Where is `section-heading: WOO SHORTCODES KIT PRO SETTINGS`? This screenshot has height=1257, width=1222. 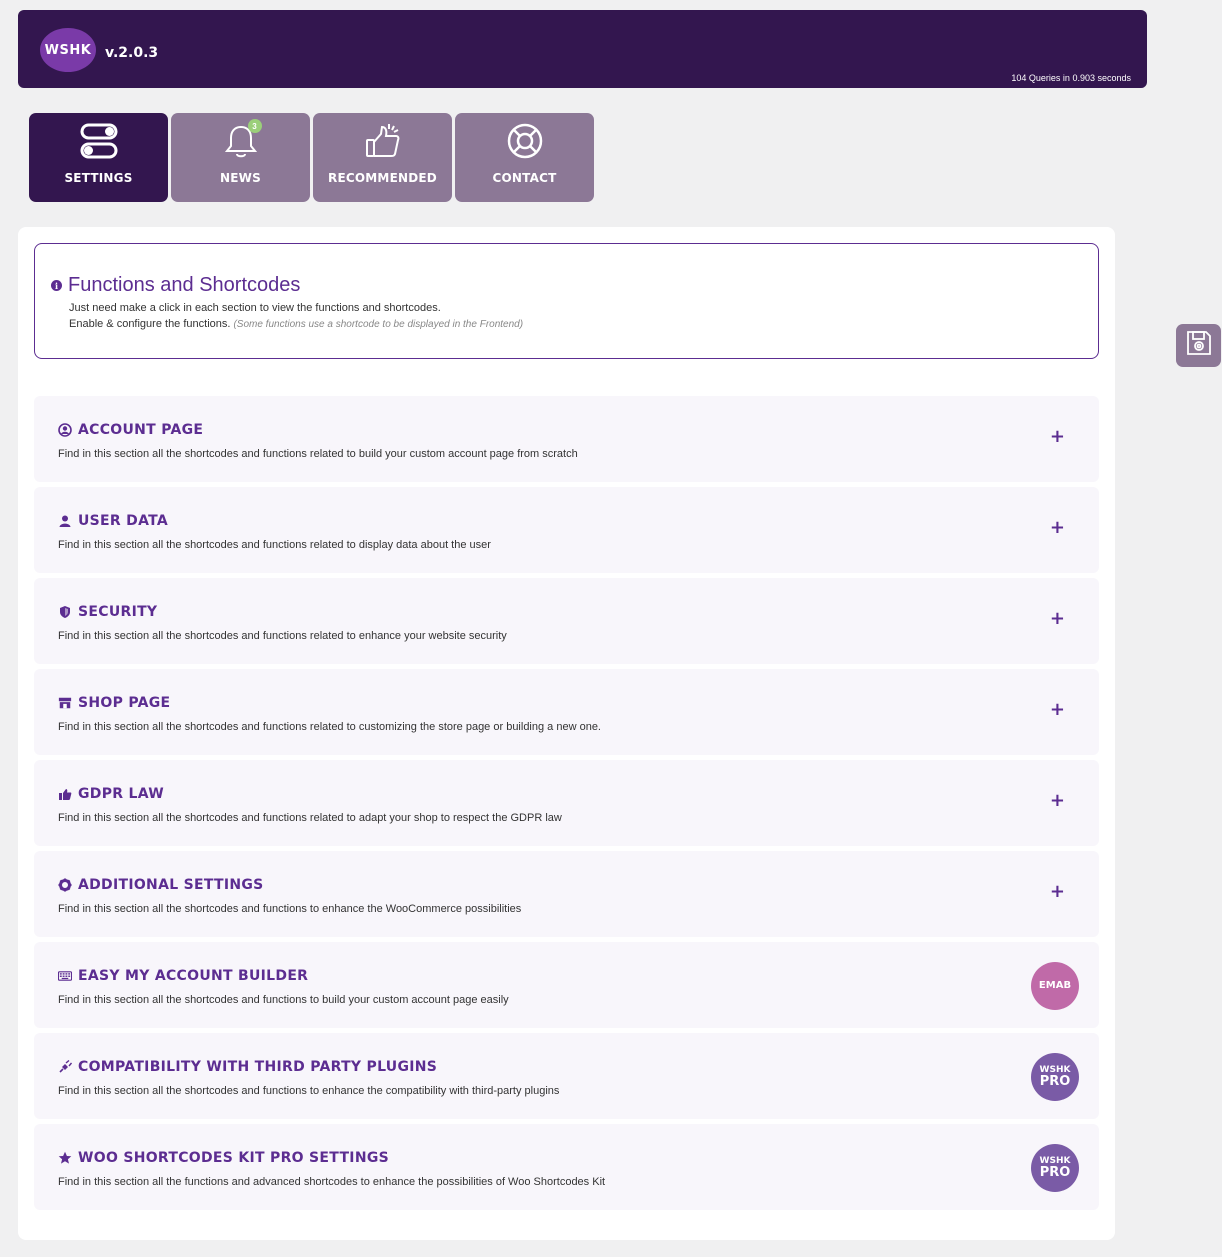
section-heading: WOO SHORTCODES KIT PRO SETTINGS is located at coordinates (223, 1158).